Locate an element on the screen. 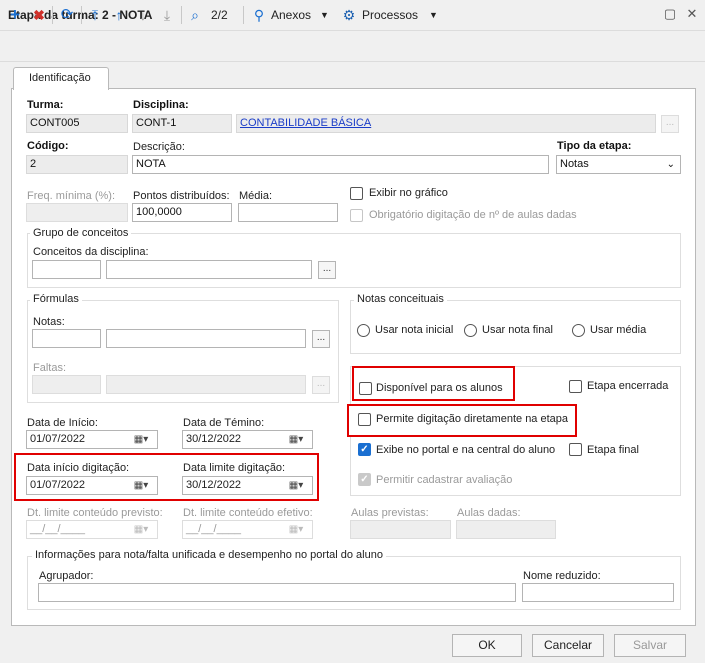 This screenshot has width=705, height=663. turma-field: CONT005 is located at coordinates (77, 123).